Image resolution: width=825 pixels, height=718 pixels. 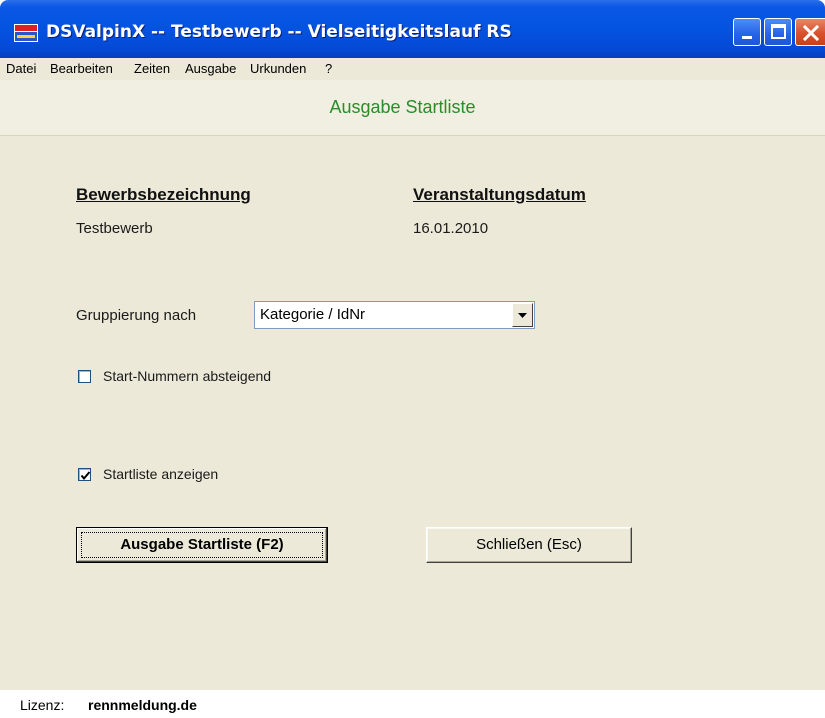 I want to click on license-label: Lizenz:, so click(x=42, y=705).